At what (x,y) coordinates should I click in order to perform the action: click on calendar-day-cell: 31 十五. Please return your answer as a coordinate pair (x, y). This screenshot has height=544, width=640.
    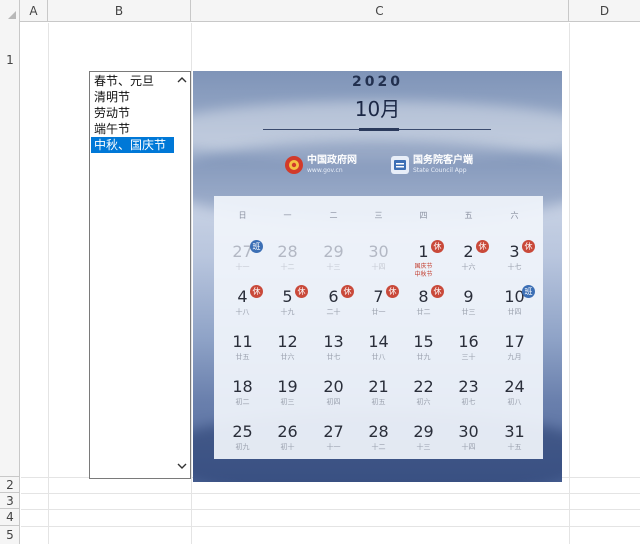
    Looking at the image, I should click on (514, 440).